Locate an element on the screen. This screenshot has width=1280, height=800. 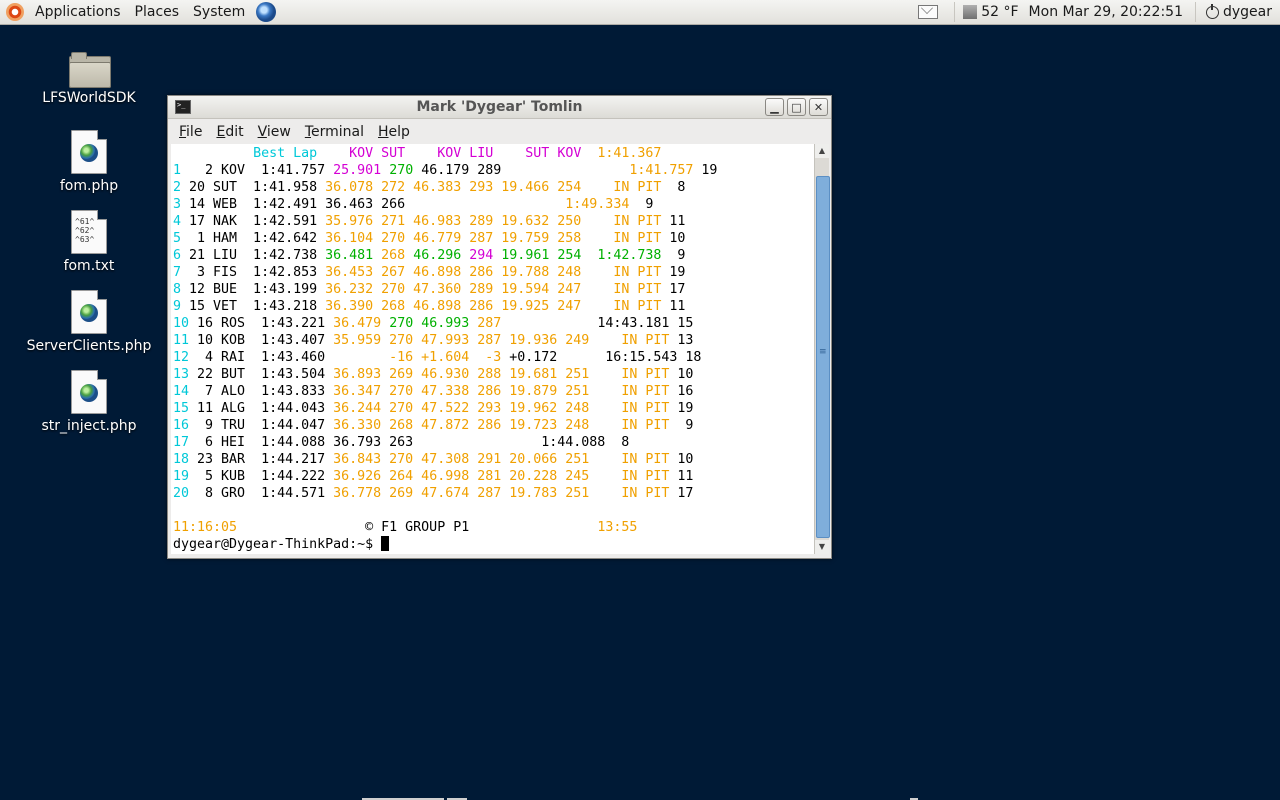
desktop-icon-fom-php: fom.php is located at coordinates (89, 162).